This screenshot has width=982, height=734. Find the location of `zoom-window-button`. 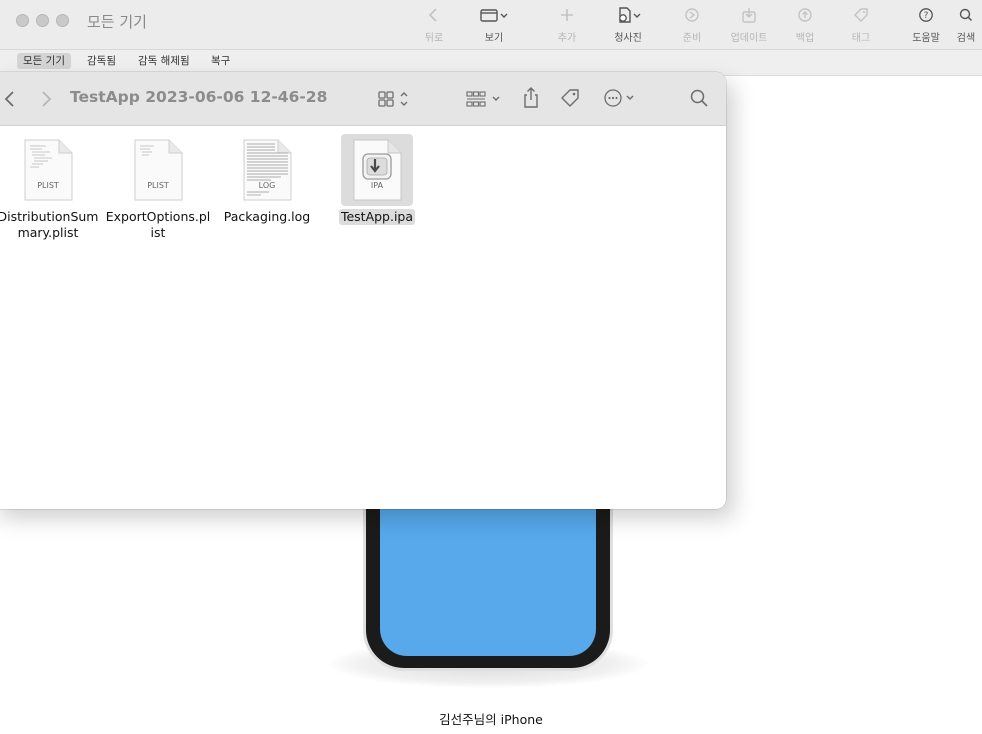

zoom-window-button is located at coordinates (62, 20).